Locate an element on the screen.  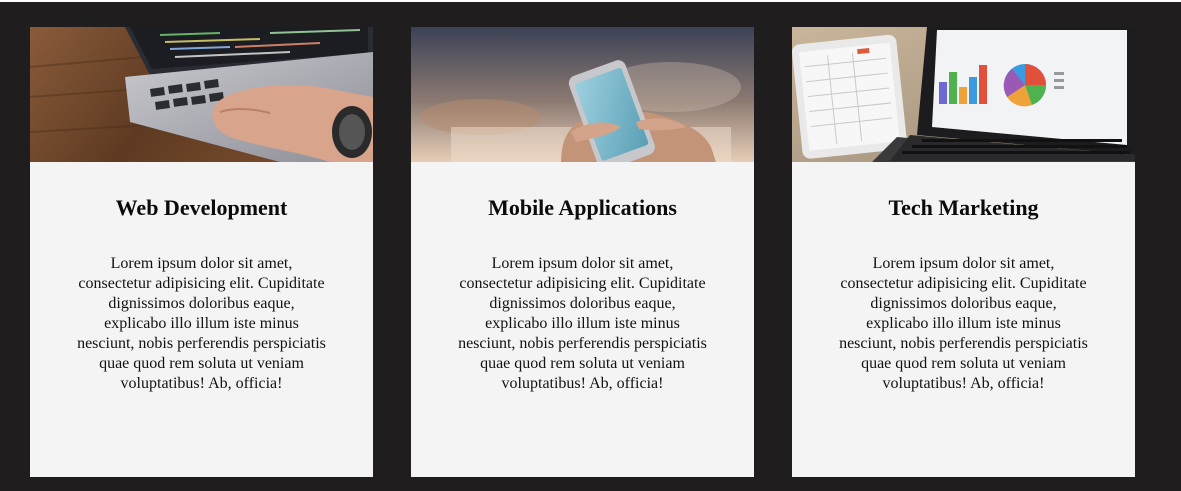
card-title: Mobile Applications is located at coordinates (582, 207).